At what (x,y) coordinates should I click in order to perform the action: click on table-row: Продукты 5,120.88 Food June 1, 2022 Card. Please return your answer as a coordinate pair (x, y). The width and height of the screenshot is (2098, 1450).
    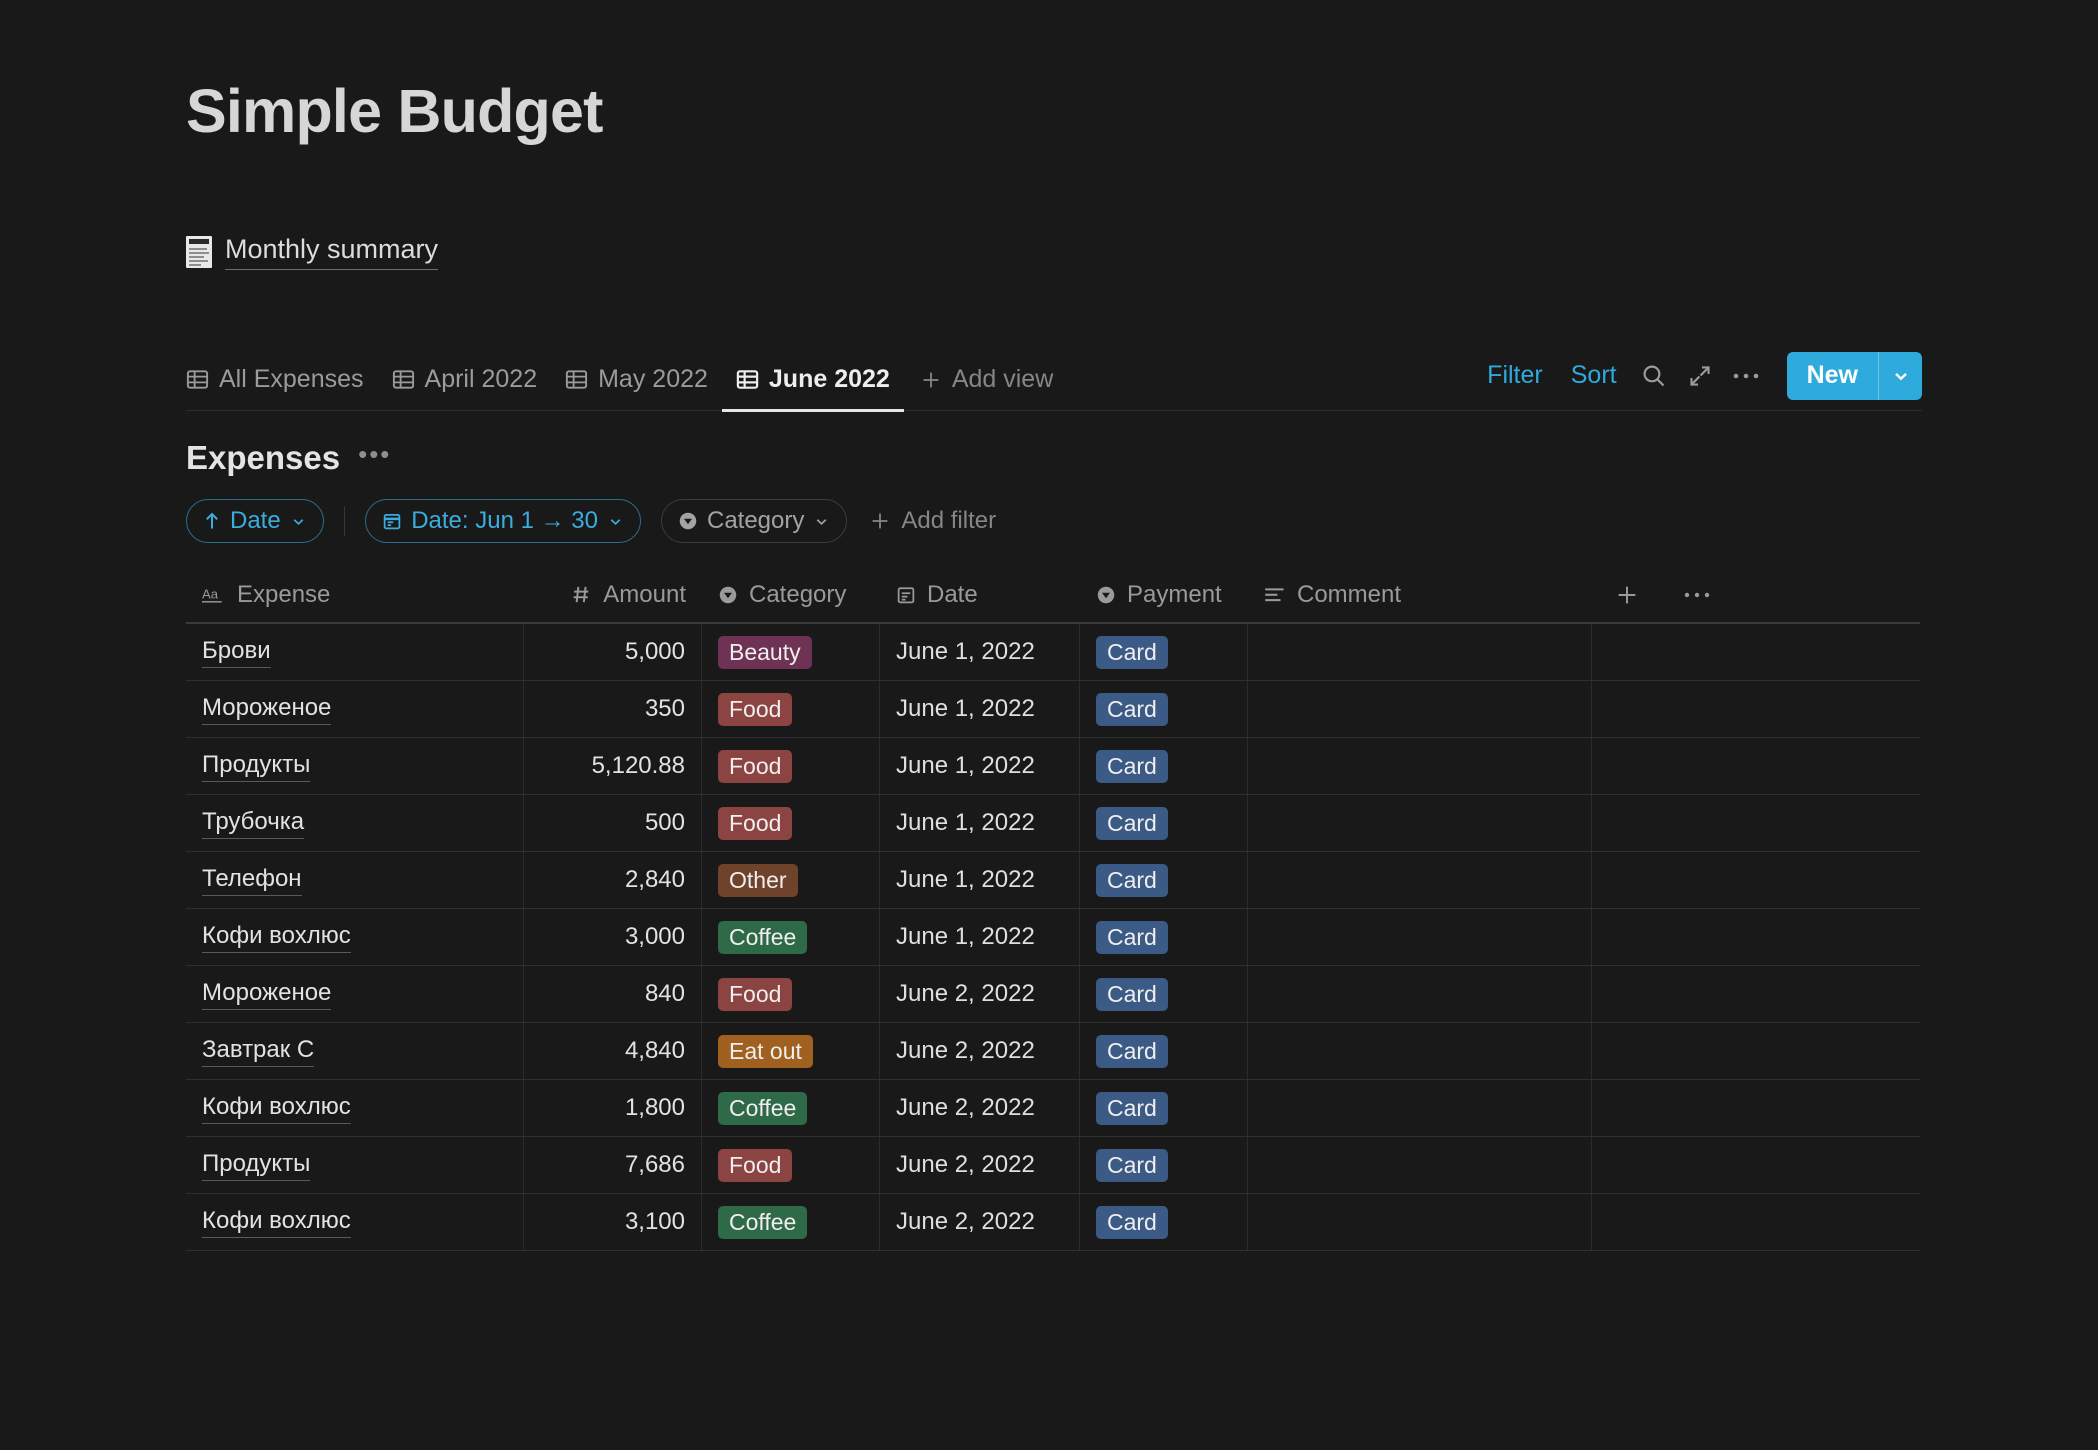
    Looking at the image, I should click on (1053, 767).